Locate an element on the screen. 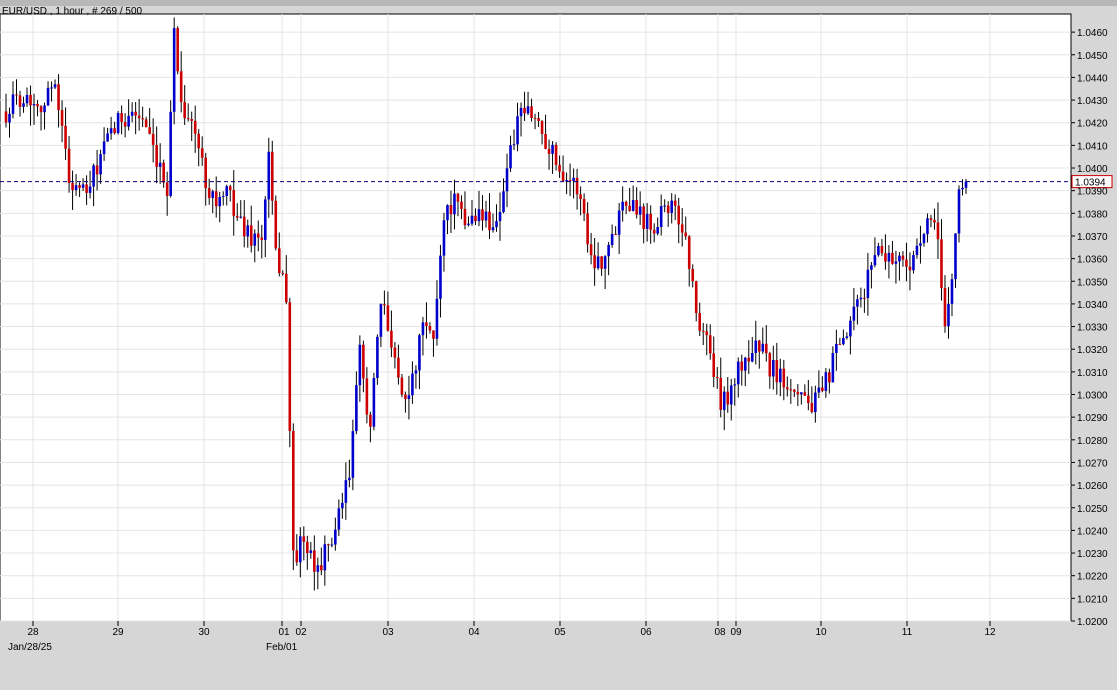  x-tick-label: 08 is located at coordinates (720, 632).